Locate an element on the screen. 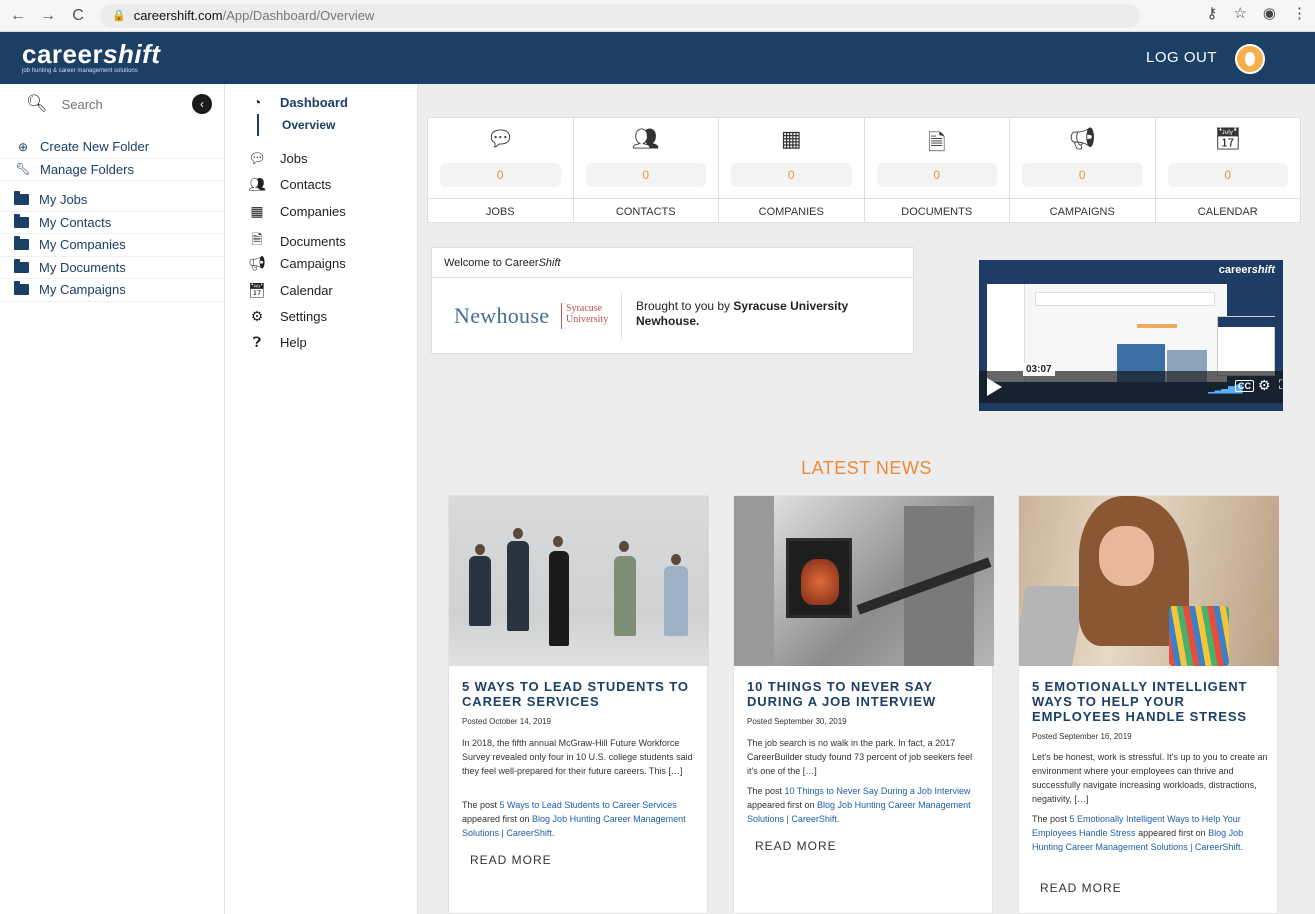  forward-arrow-icon: → is located at coordinates (48, 16).